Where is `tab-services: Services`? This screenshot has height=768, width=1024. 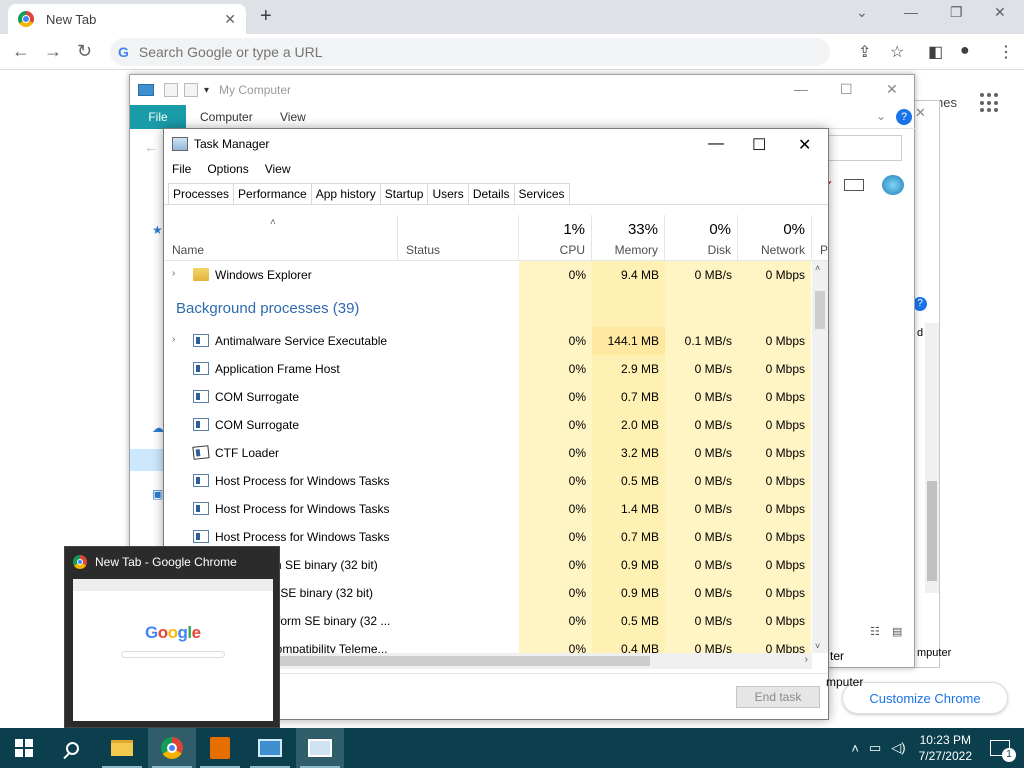
tab-services: Services is located at coordinates (541, 194).